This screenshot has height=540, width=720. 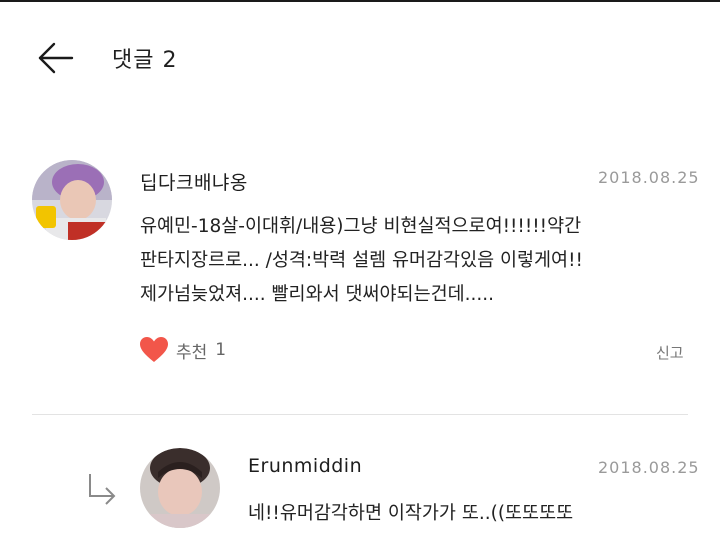 I want to click on comment-author: 딥다크배냐옹, so click(x=194, y=181).